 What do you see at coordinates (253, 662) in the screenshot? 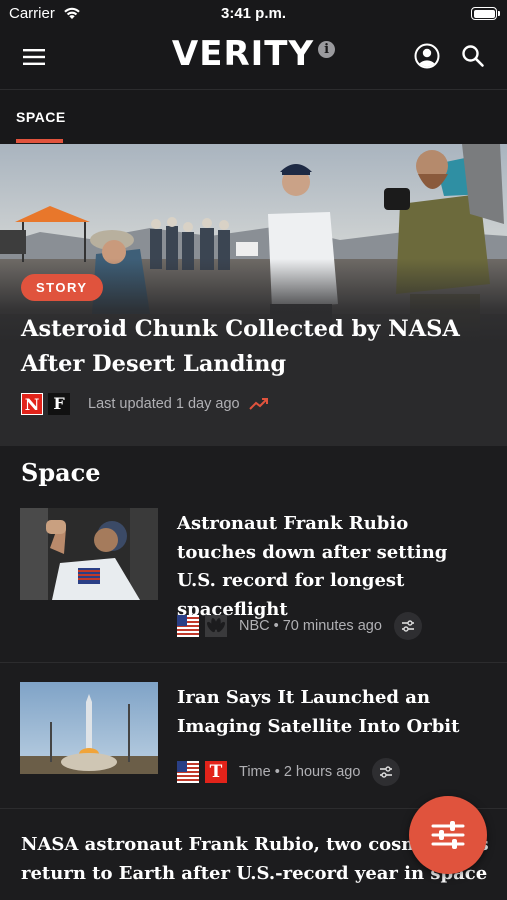
I see `divider` at bounding box center [253, 662].